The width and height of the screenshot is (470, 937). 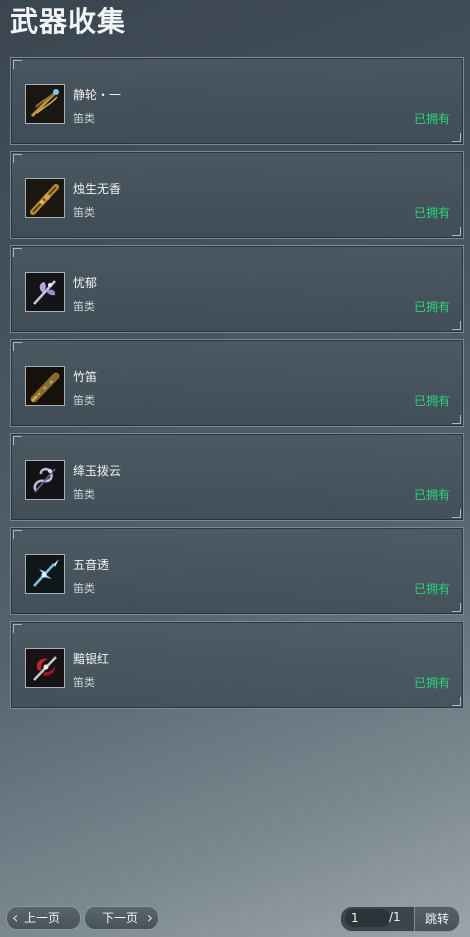 What do you see at coordinates (45, 104) in the screenshot?
I see `golden-flute-icon` at bounding box center [45, 104].